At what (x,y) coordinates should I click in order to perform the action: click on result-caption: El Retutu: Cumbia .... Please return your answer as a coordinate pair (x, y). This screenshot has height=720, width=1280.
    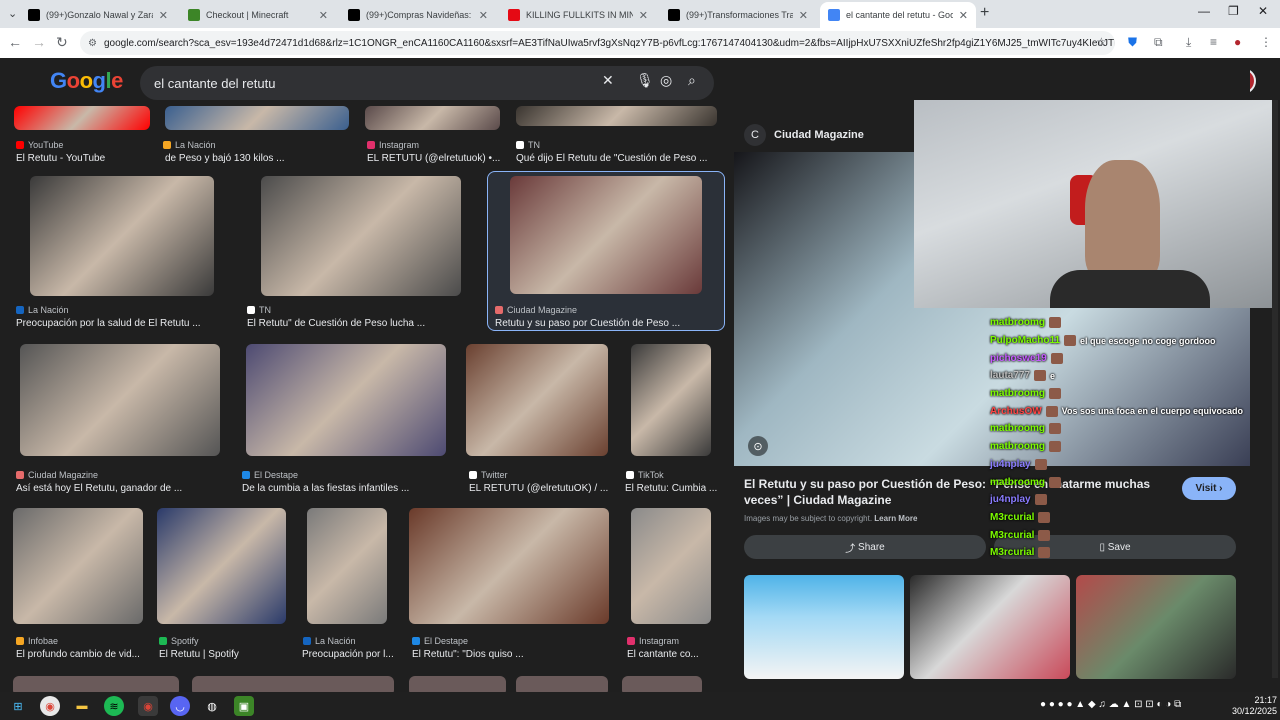
    Looking at the image, I should click on (671, 488).